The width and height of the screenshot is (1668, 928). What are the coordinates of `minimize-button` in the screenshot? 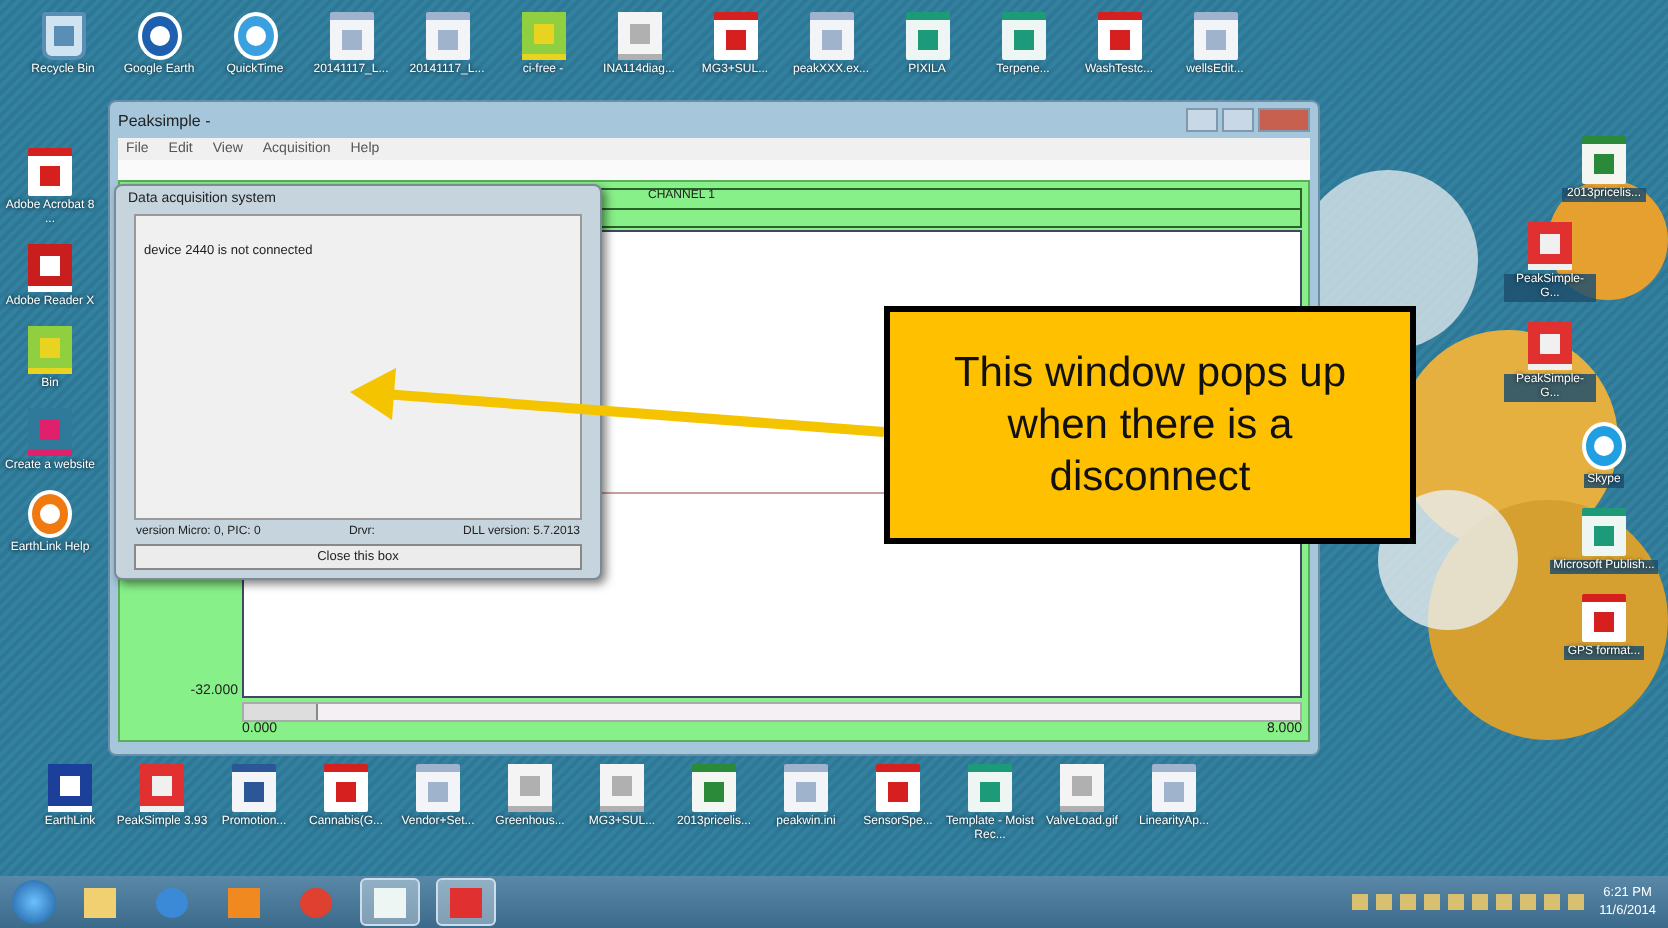 It's located at (1202, 120).